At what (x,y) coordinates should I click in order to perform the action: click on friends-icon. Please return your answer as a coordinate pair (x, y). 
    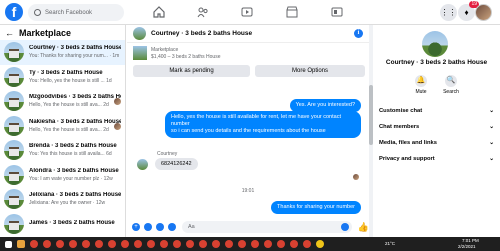
    Looking at the image, I should click on (203, 12).